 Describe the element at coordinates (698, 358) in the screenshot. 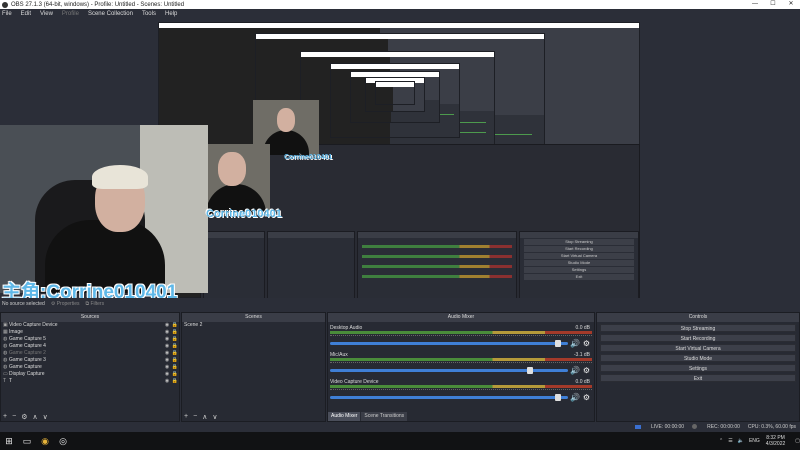

I see `studio-mode-button: Studio Mode` at that location.